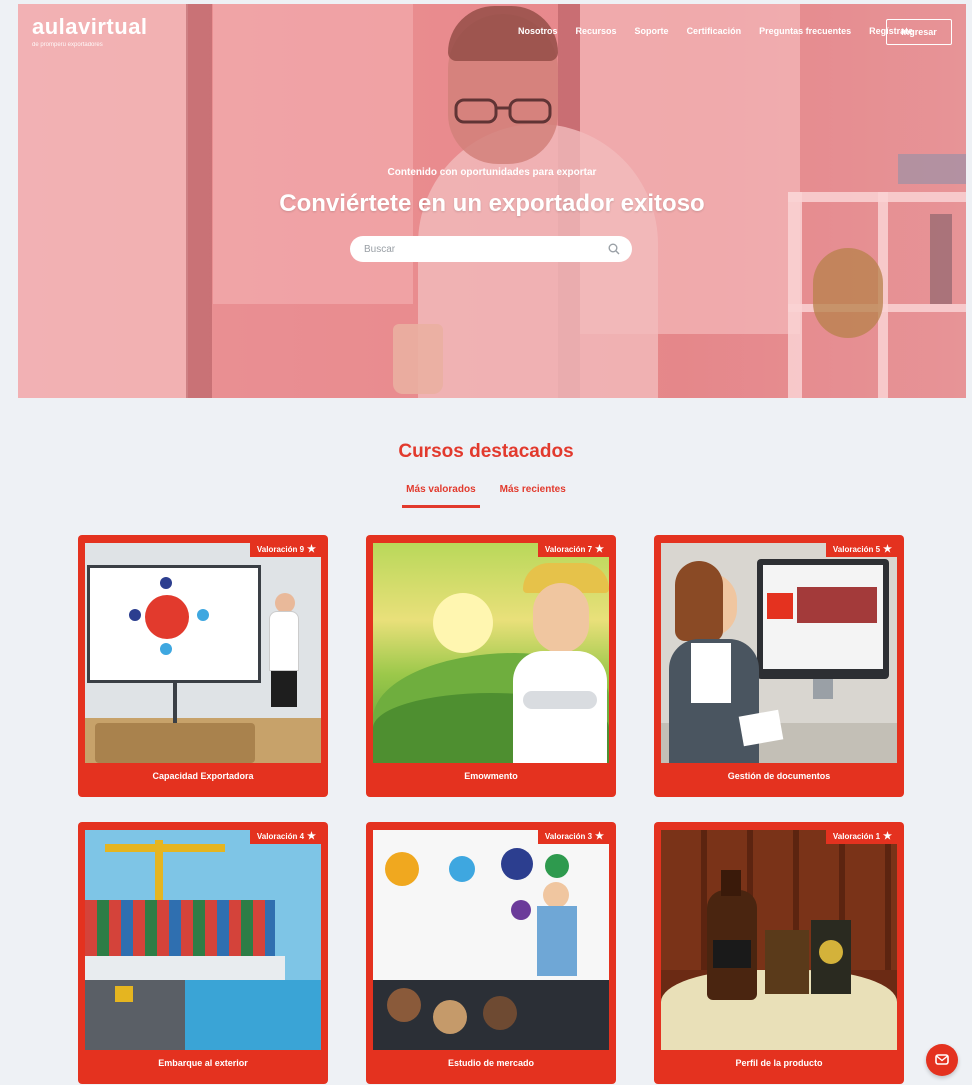 The image size is (972, 1085). What do you see at coordinates (568, 836) in the screenshot?
I see `rating-text: Valoración 3` at bounding box center [568, 836].